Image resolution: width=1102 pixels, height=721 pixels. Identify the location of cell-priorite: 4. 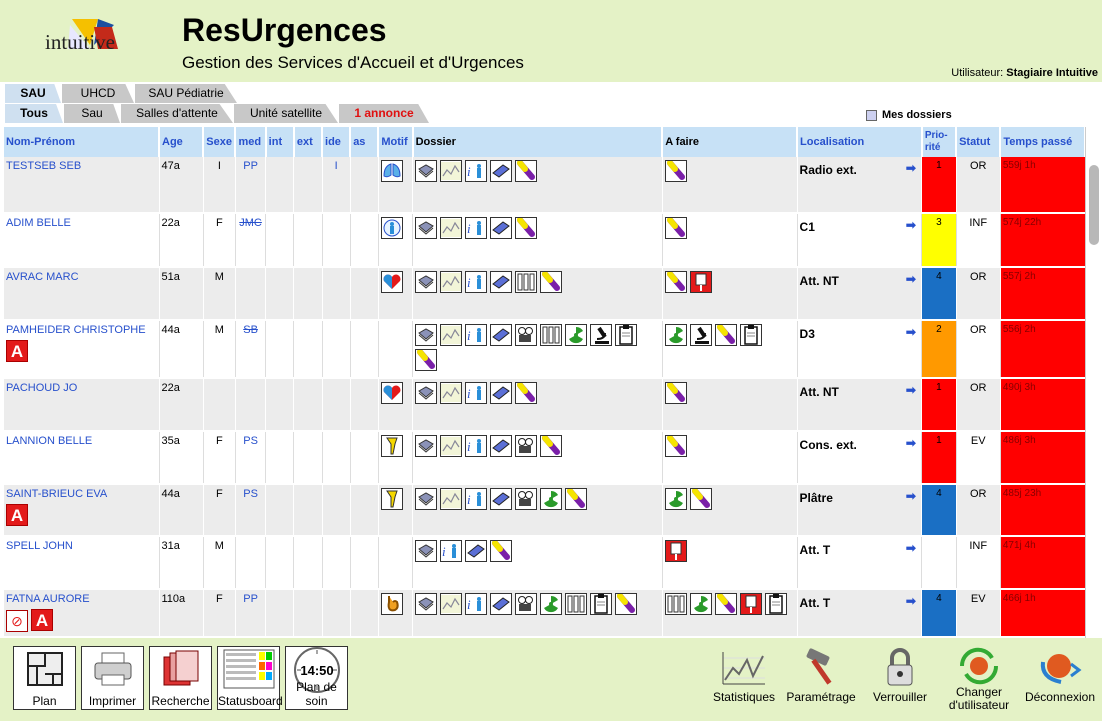
(939, 613).